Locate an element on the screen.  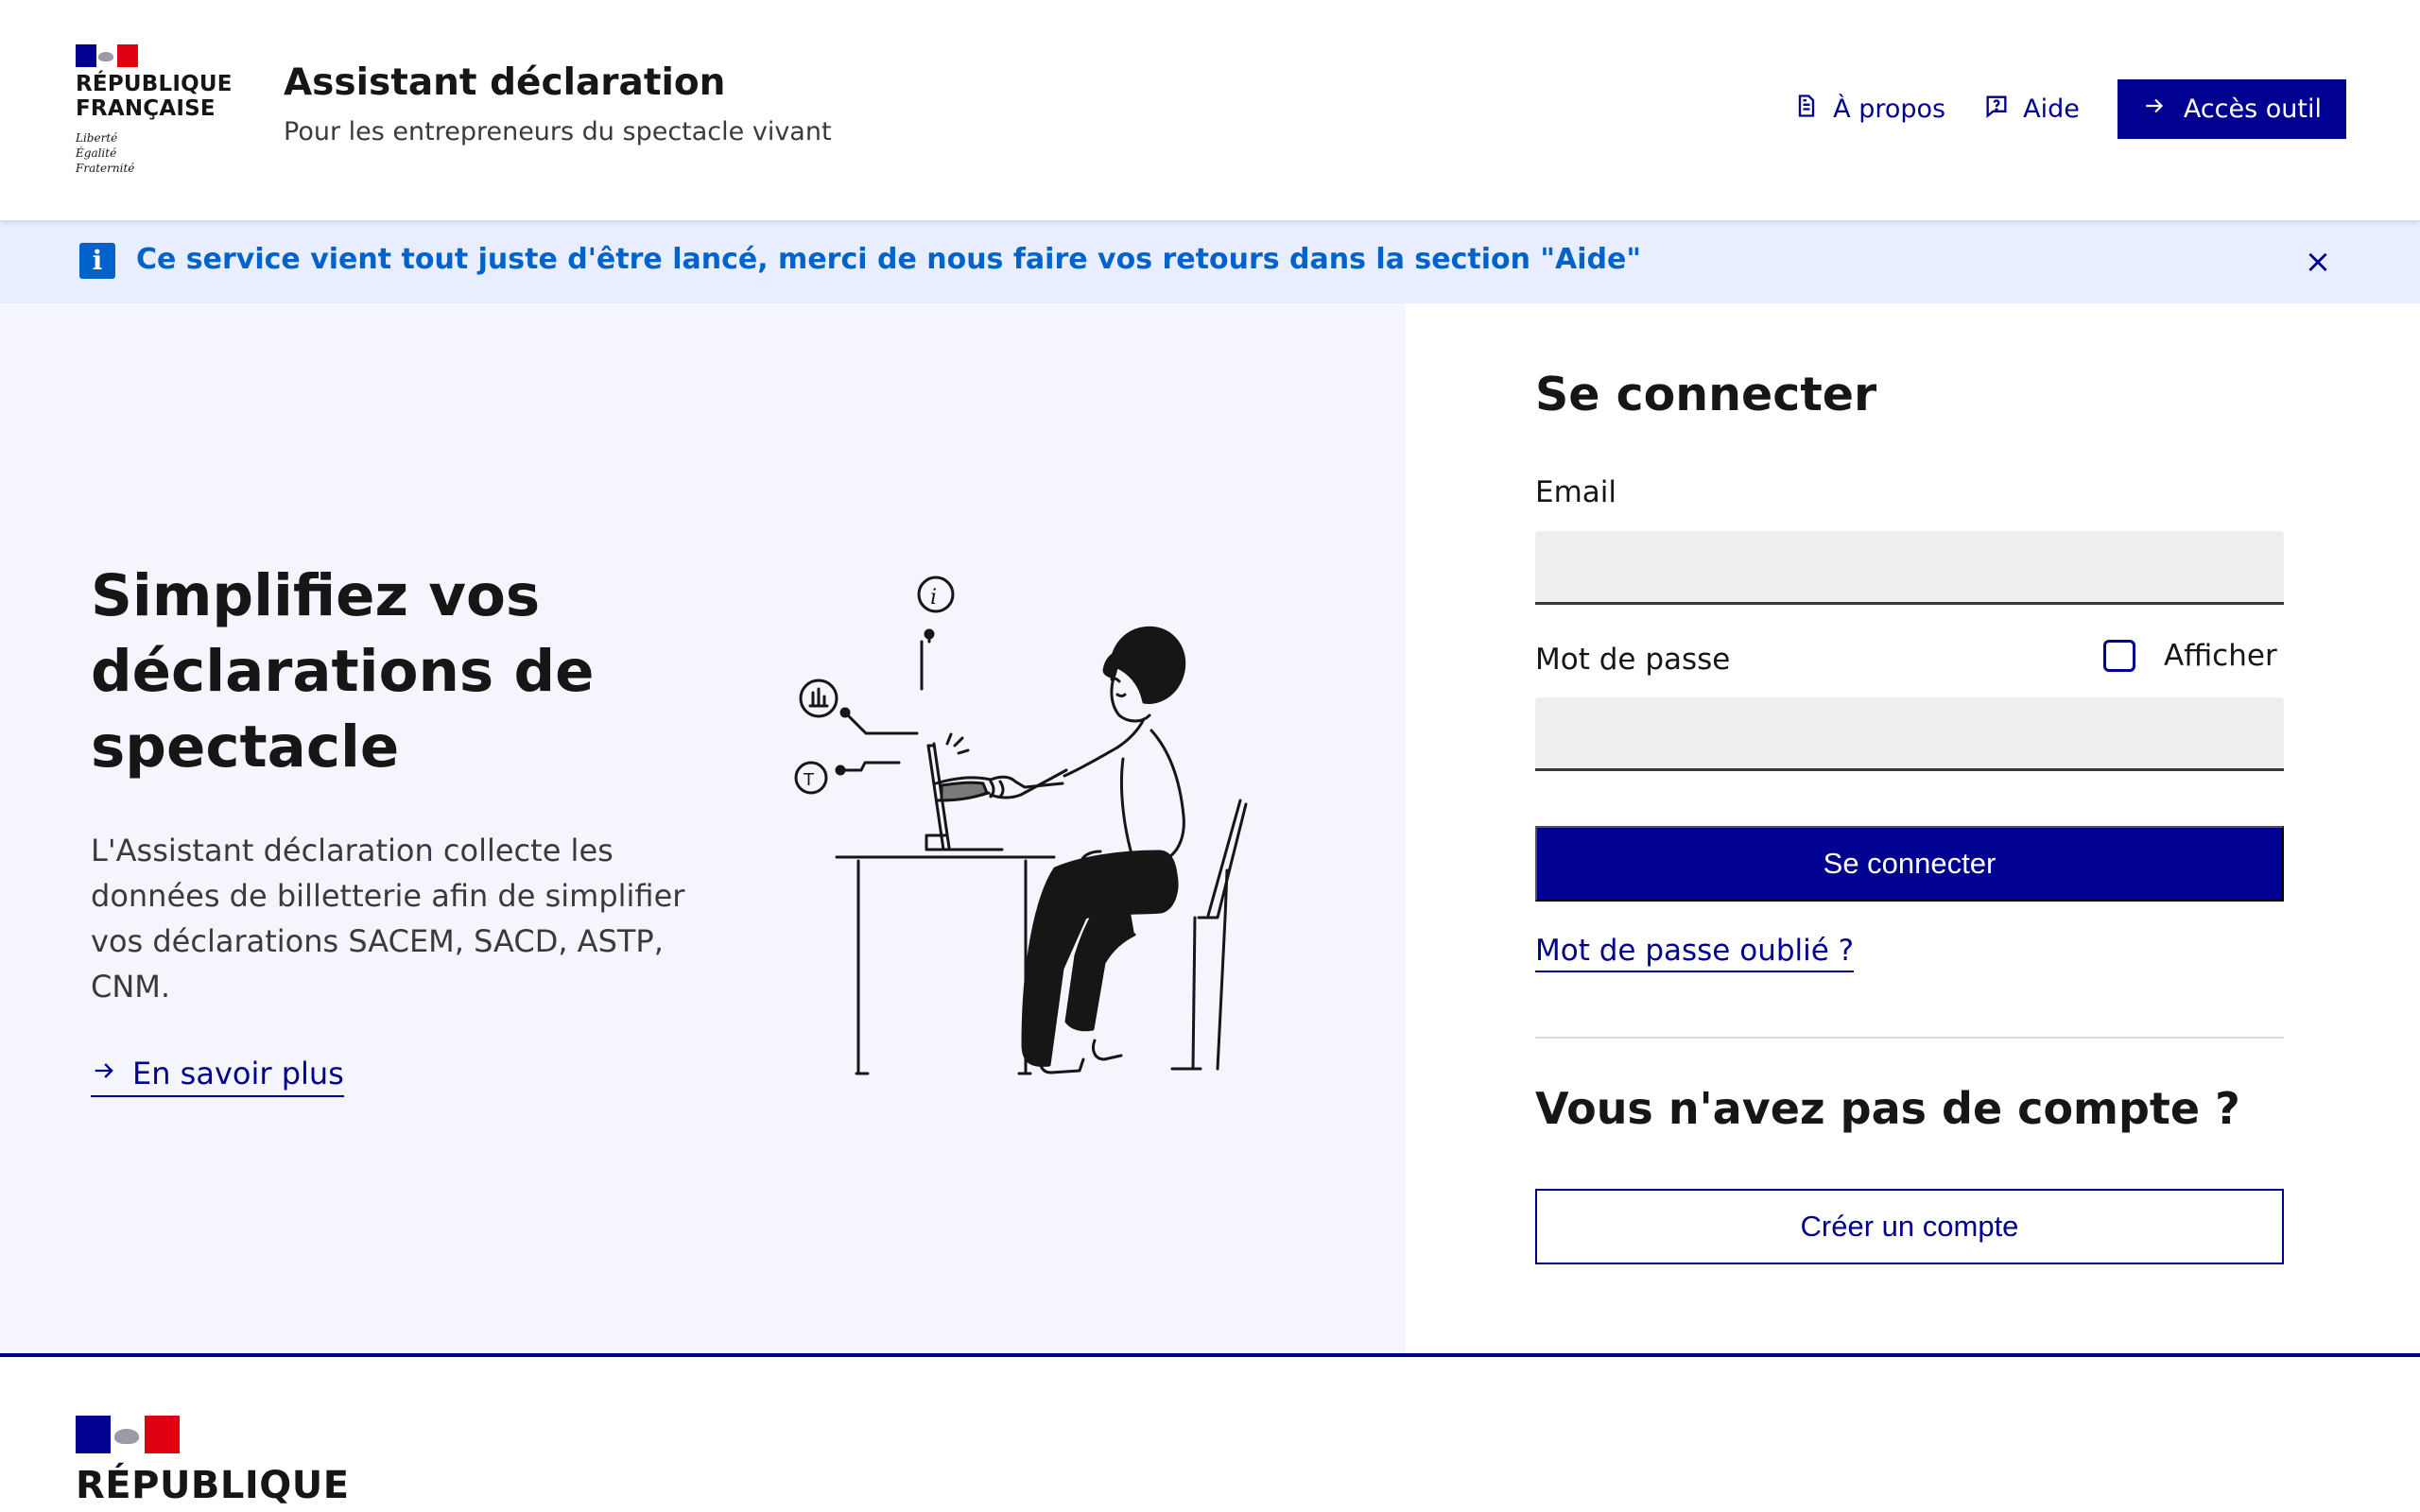
info-icon: i is located at coordinates (97, 261).